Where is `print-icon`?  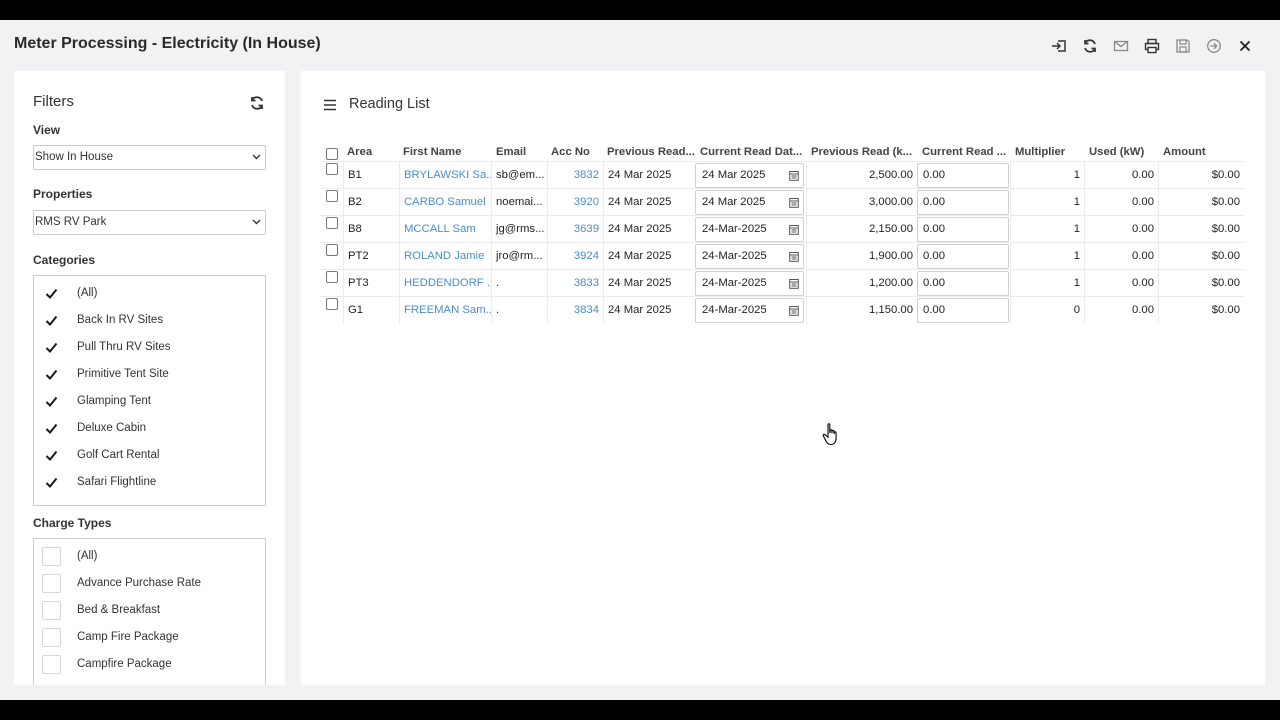
print-icon is located at coordinates (1152, 46).